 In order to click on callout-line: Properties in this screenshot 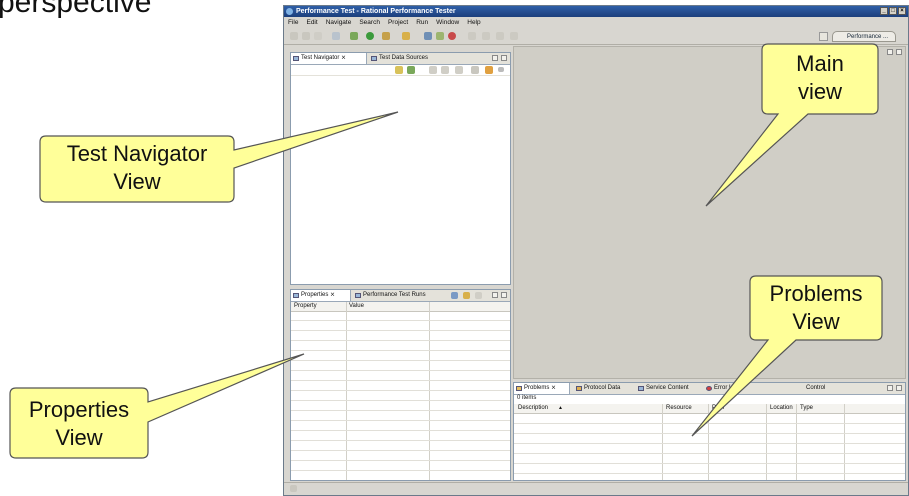, I will do `click(79, 409)`.